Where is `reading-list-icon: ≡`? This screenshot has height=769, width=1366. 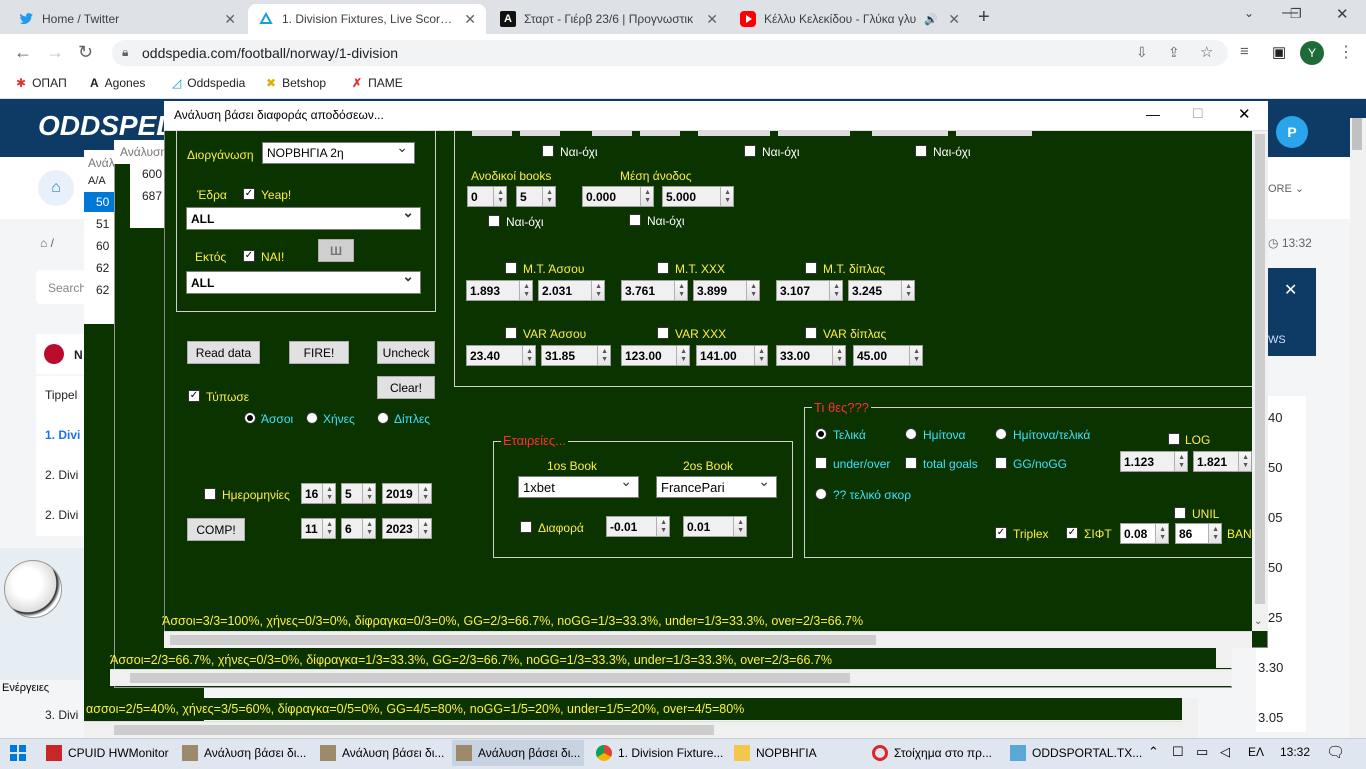
reading-list-icon: ≡ is located at coordinates (1244, 51).